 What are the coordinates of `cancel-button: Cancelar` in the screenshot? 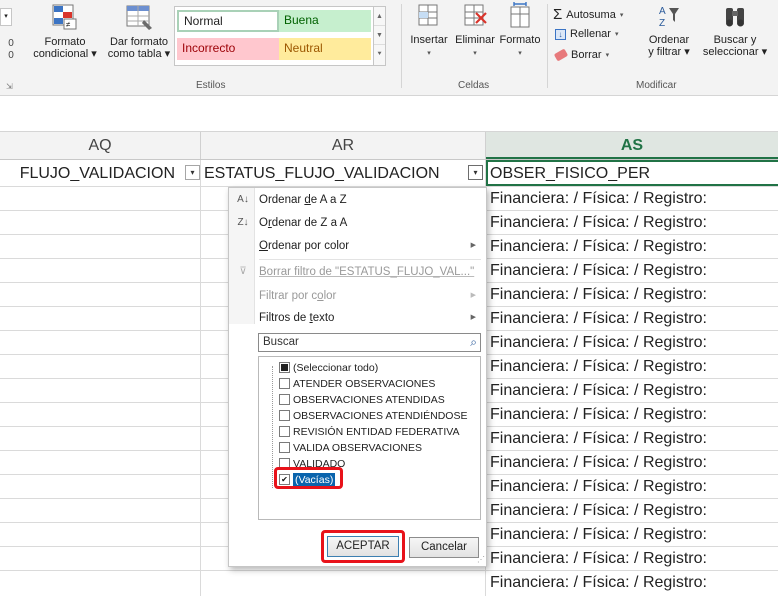 It's located at (444, 547).